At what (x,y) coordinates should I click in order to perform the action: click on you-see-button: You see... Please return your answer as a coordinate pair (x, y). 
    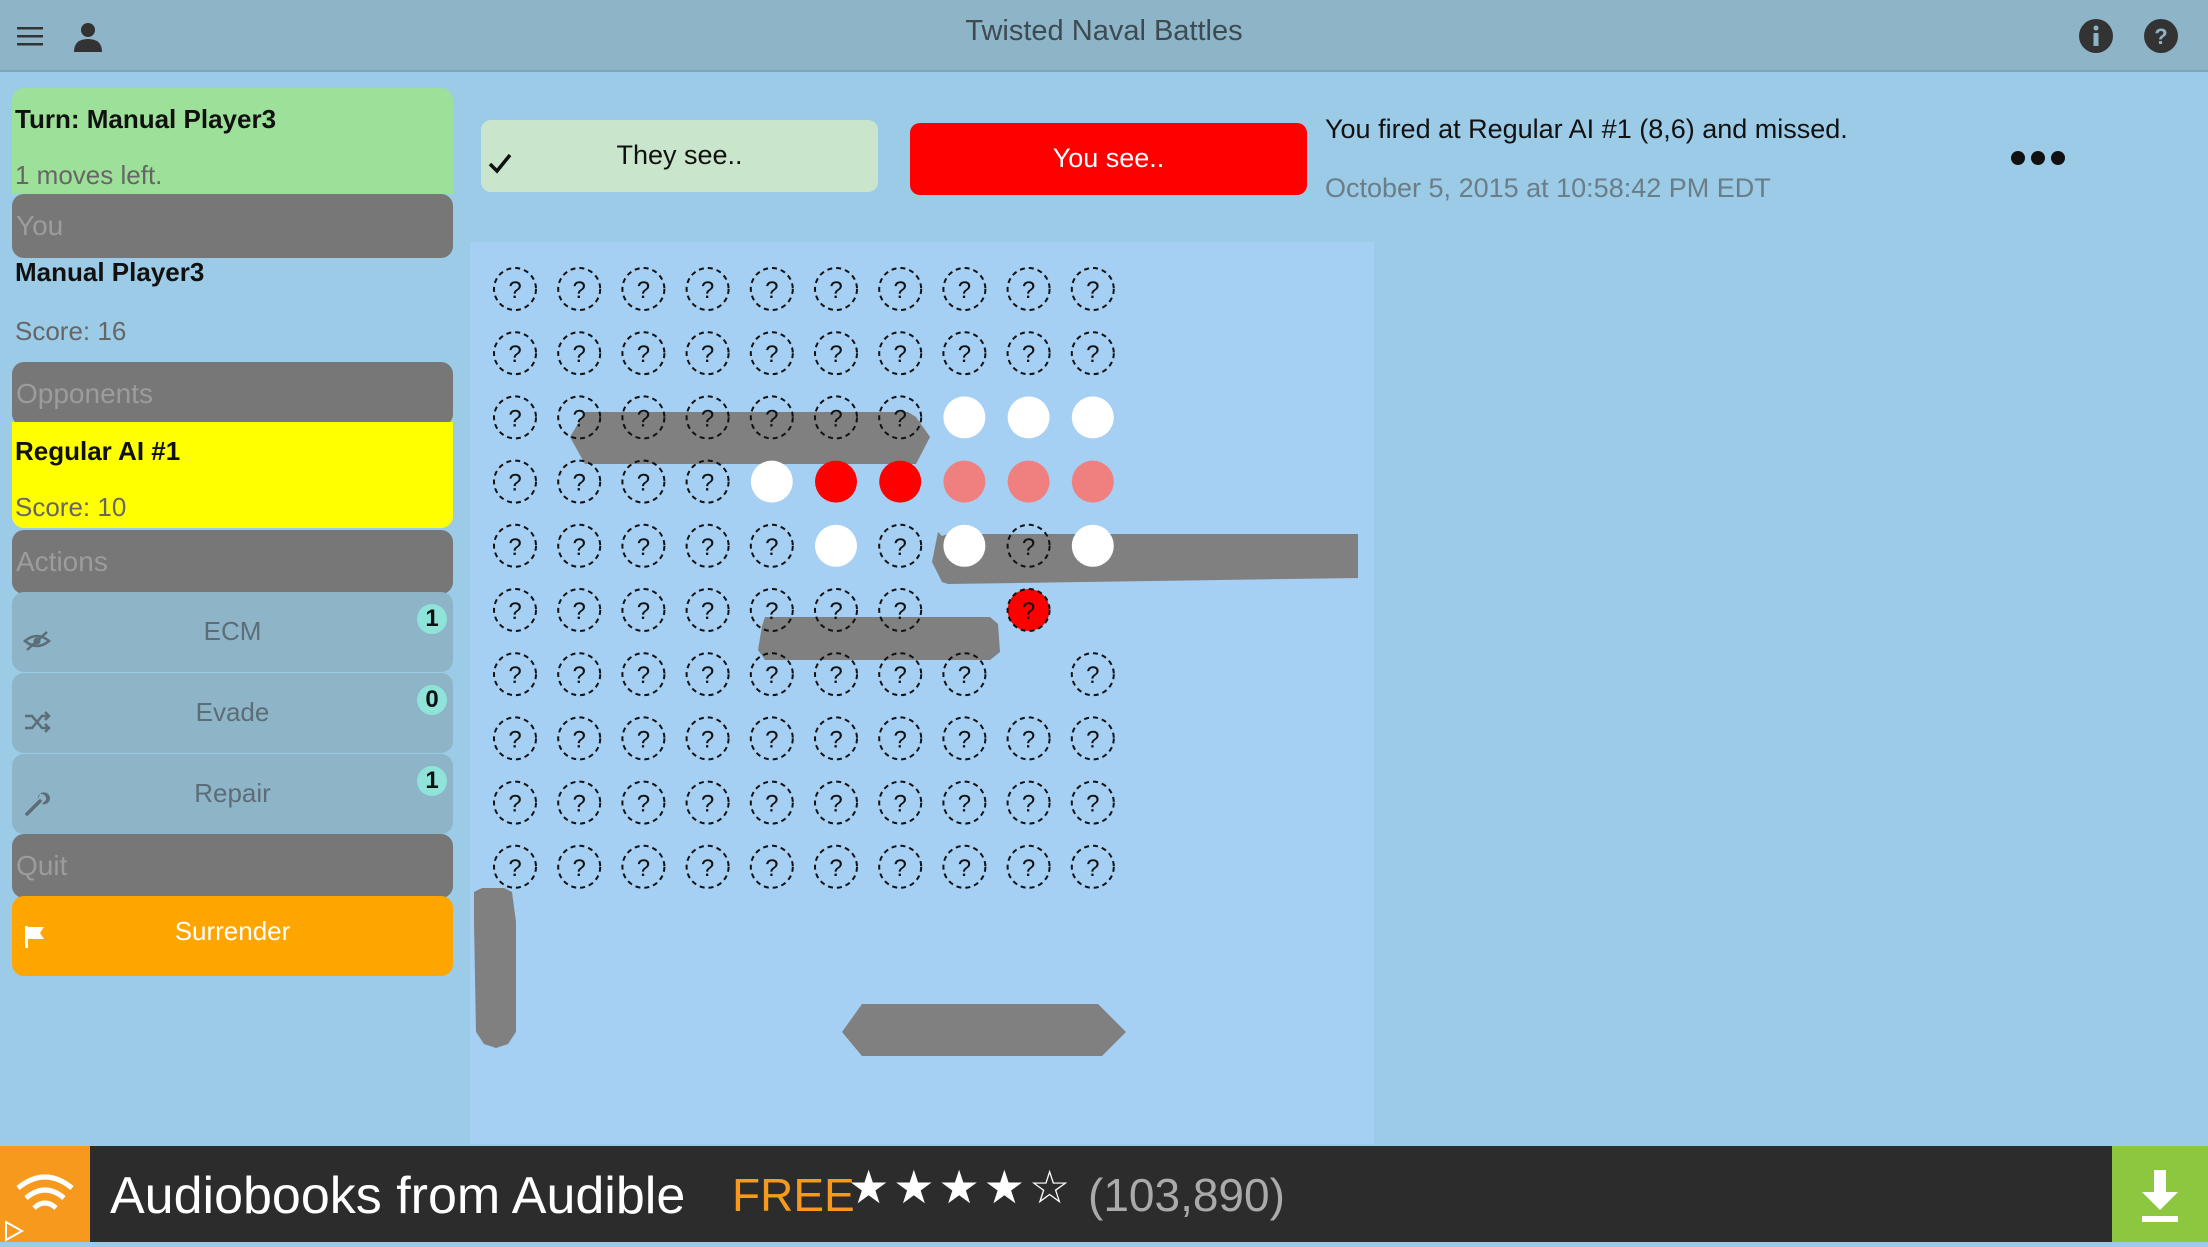
    Looking at the image, I should click on (1108, 159).